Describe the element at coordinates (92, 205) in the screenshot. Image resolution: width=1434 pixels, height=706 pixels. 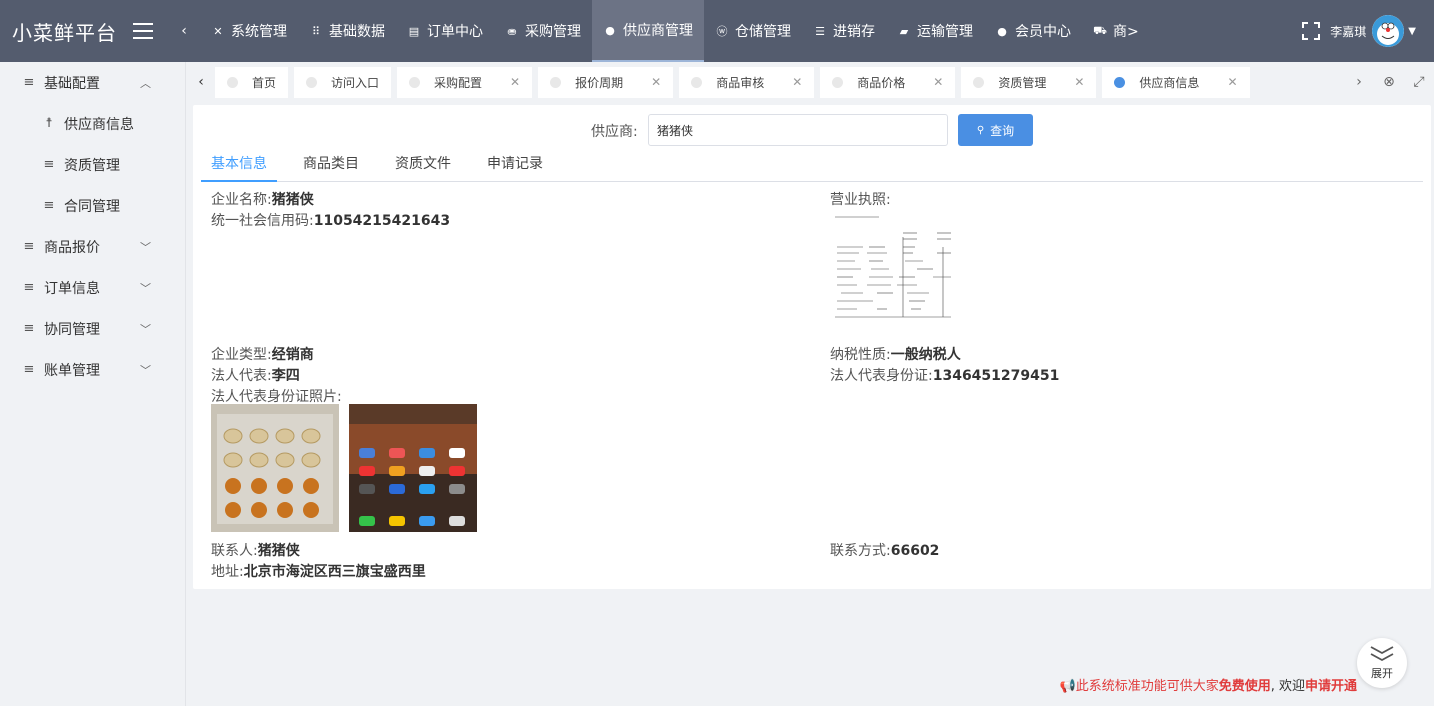
I see `sidebar-item-contract: ≡ 合同管理` at that location.